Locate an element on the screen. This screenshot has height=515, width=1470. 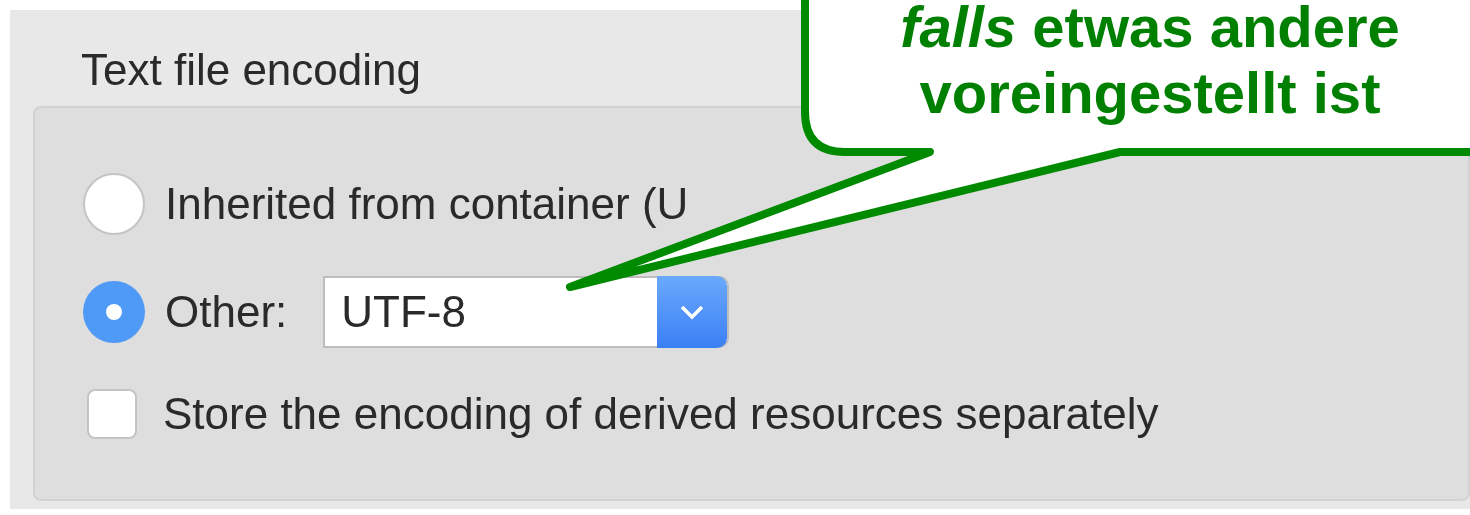
checkbox is located at coordinates (112, 414).